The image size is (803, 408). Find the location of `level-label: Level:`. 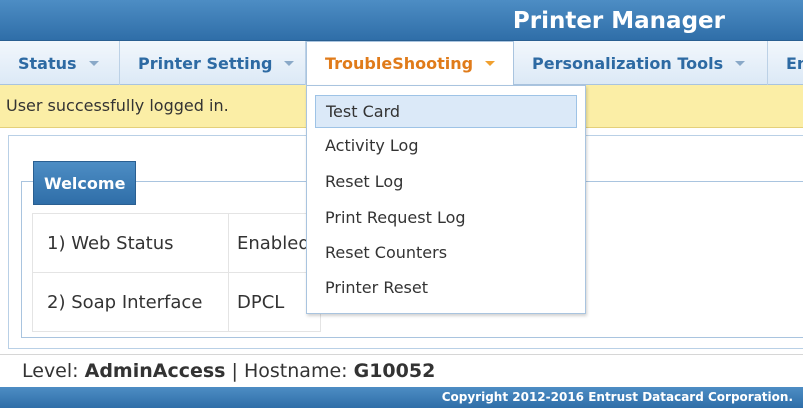

level-label: Level: is located at coordinates (50, 371).